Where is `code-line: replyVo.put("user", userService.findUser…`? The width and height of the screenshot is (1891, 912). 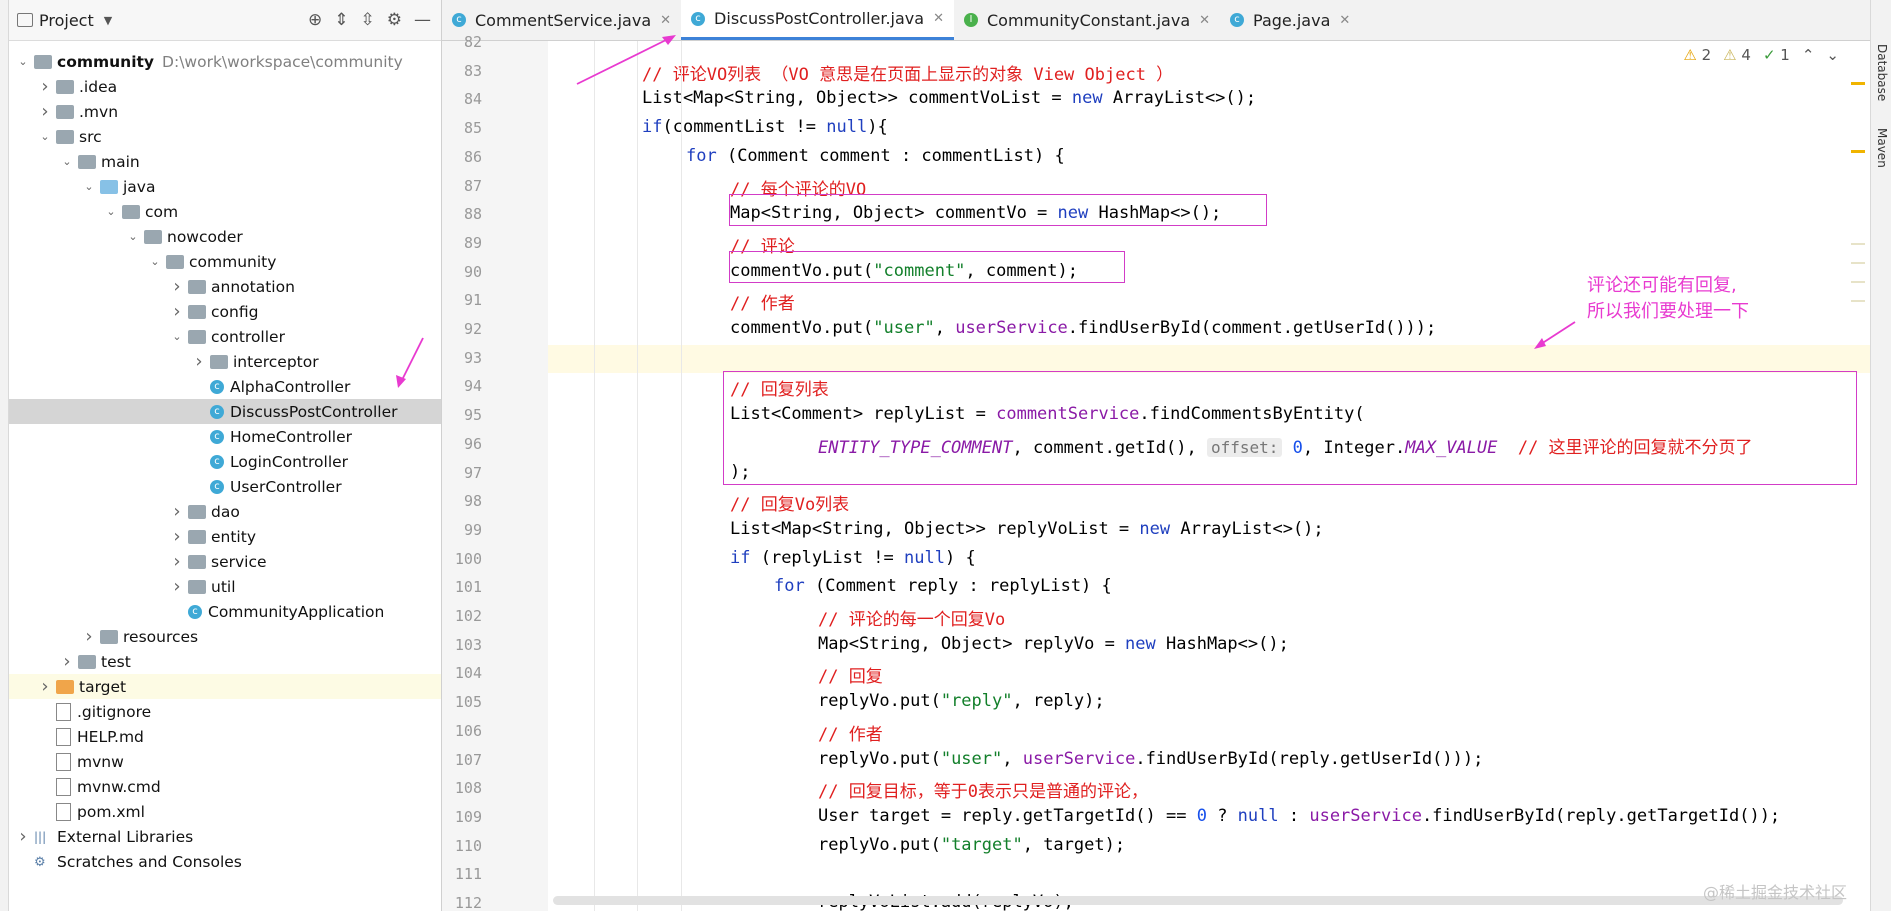
code-line: replyVo.put("user", userService.findUser… is located at coordinates (1150, 759).